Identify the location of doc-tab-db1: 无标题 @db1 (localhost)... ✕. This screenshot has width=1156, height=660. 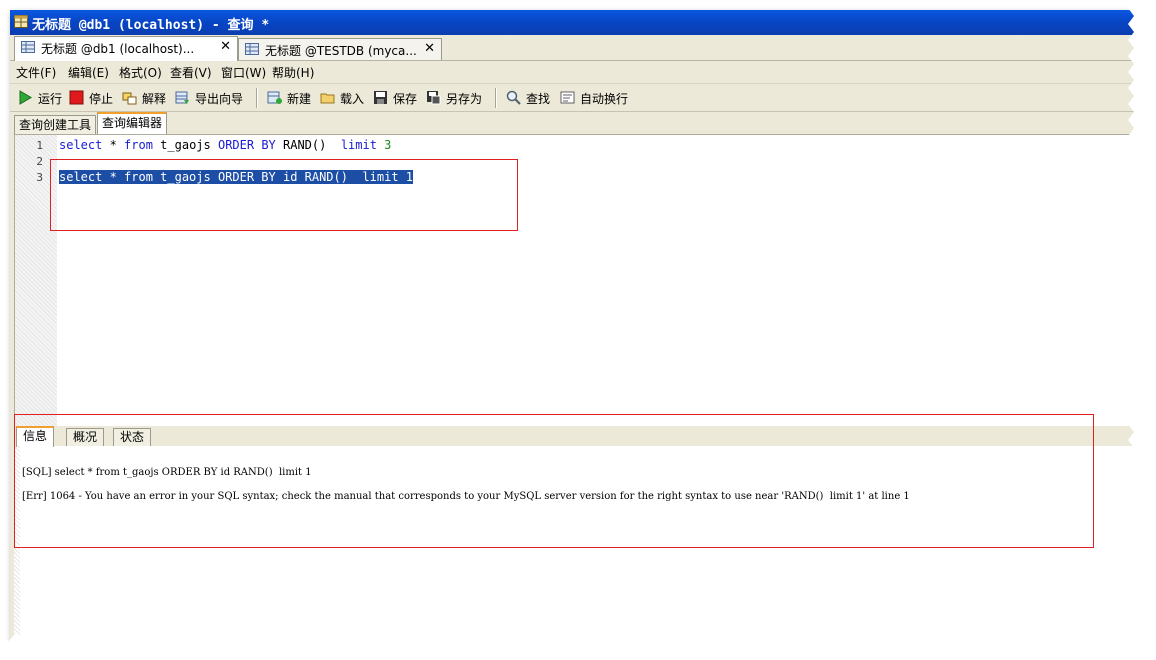
(126, 48).